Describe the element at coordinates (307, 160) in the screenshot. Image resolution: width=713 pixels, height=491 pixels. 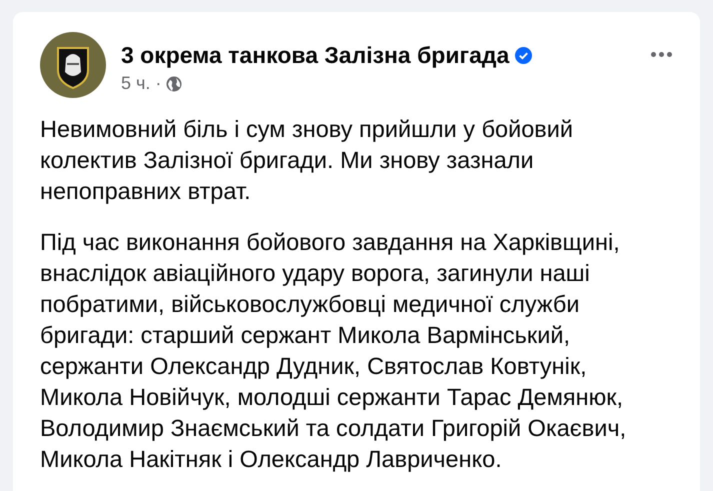
I see `post-paragraph: Невимовний біль і сум знову прийшли у бойовий колектив Залізної бригади. Ми знову зазнали непоправних втрат.` at that location.